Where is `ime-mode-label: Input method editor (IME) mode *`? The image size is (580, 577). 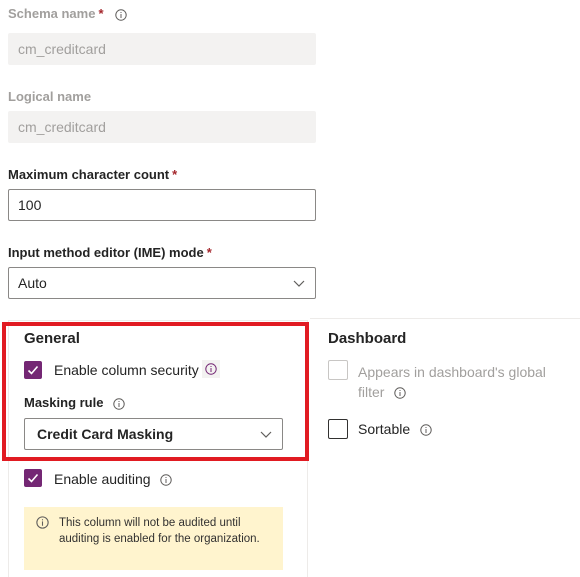
ime-mode-label: Input method editor (IME) mode * is located at coordinates (110, 252).